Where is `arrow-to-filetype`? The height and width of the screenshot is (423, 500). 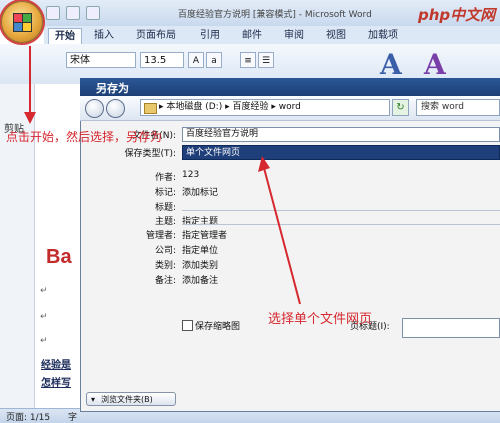 arrow-to-filetype is located at coordinates (282, 236).